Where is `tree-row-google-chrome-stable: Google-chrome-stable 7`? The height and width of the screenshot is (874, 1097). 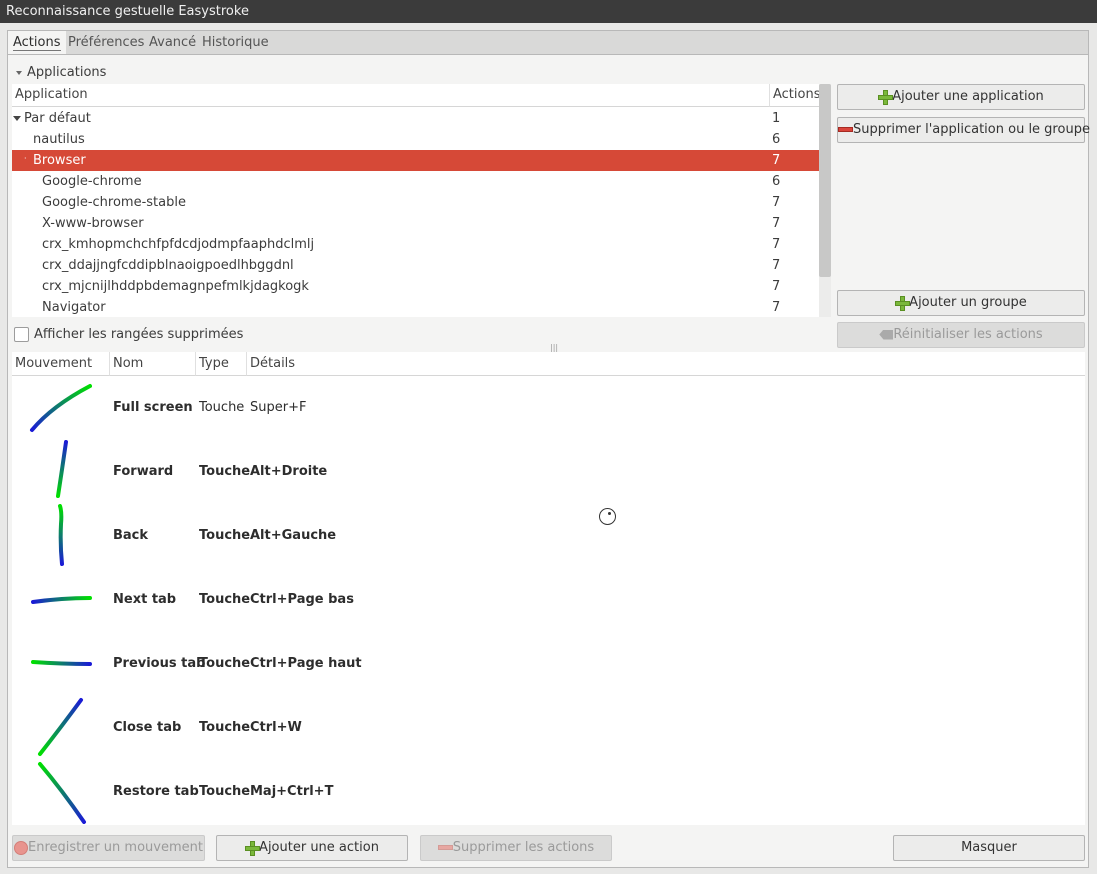
tree-row-google-chrome-stable: Google-chrome-stable 7 is located at coordinates (415, 202).